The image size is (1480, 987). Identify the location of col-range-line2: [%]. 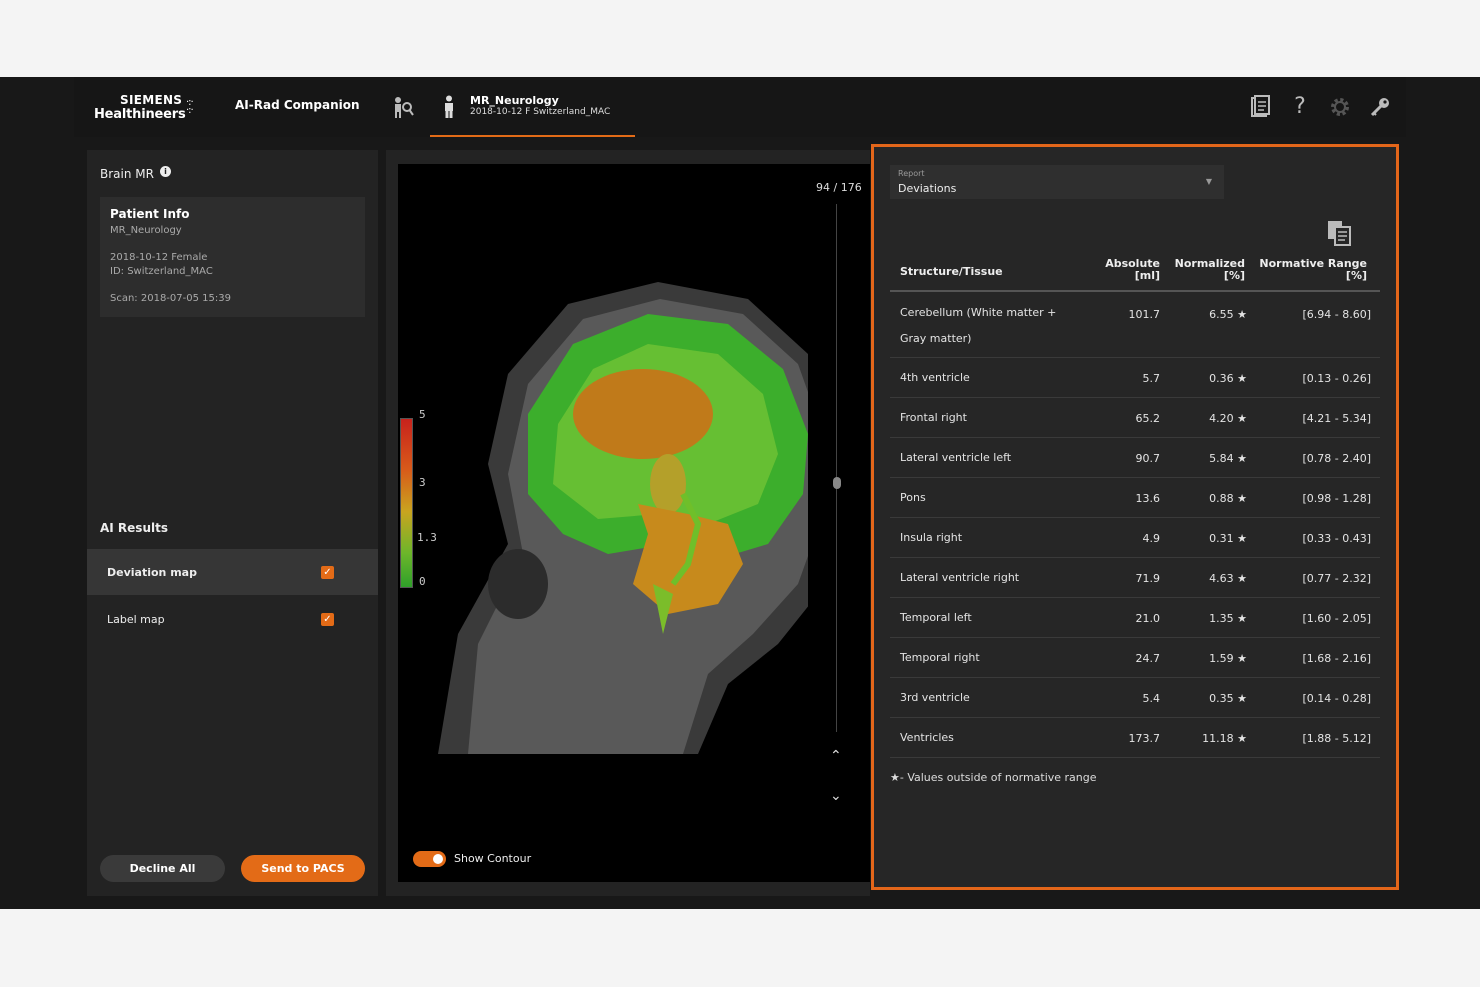
(1356, 275).